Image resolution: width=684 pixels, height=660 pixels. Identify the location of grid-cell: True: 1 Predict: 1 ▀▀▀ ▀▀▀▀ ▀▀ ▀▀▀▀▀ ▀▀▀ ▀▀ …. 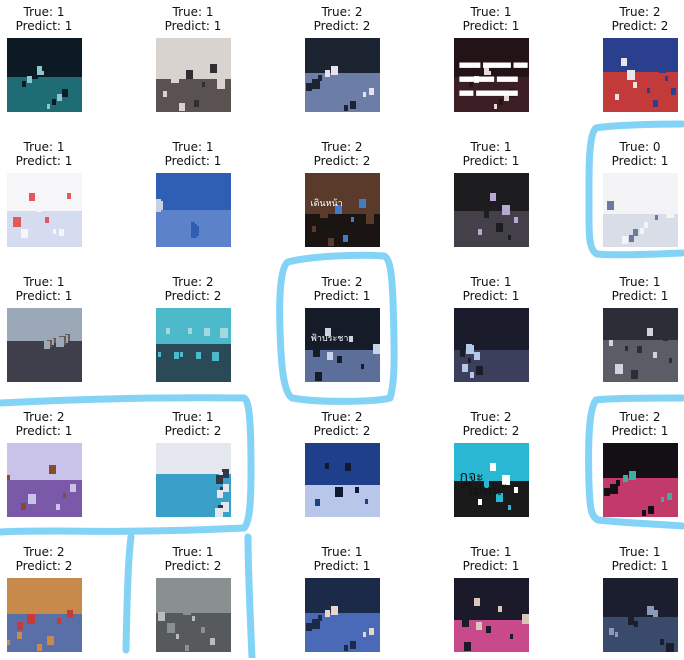
(491, 60).